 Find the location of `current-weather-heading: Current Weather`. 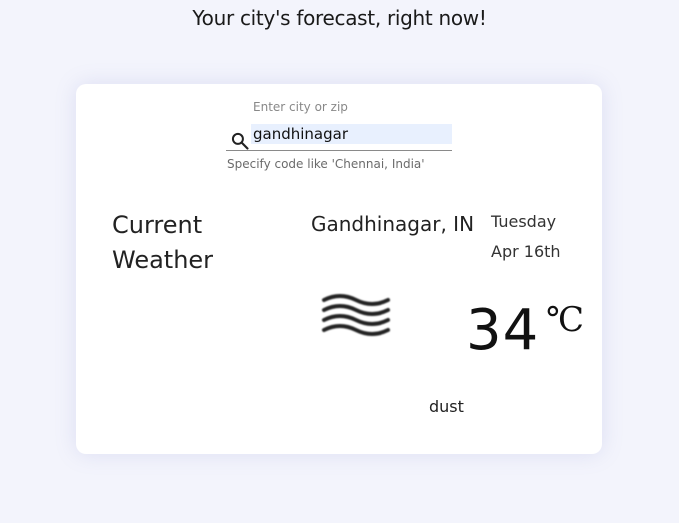

current-weather-heading: Current Weather is located at coordinates (163, 242).